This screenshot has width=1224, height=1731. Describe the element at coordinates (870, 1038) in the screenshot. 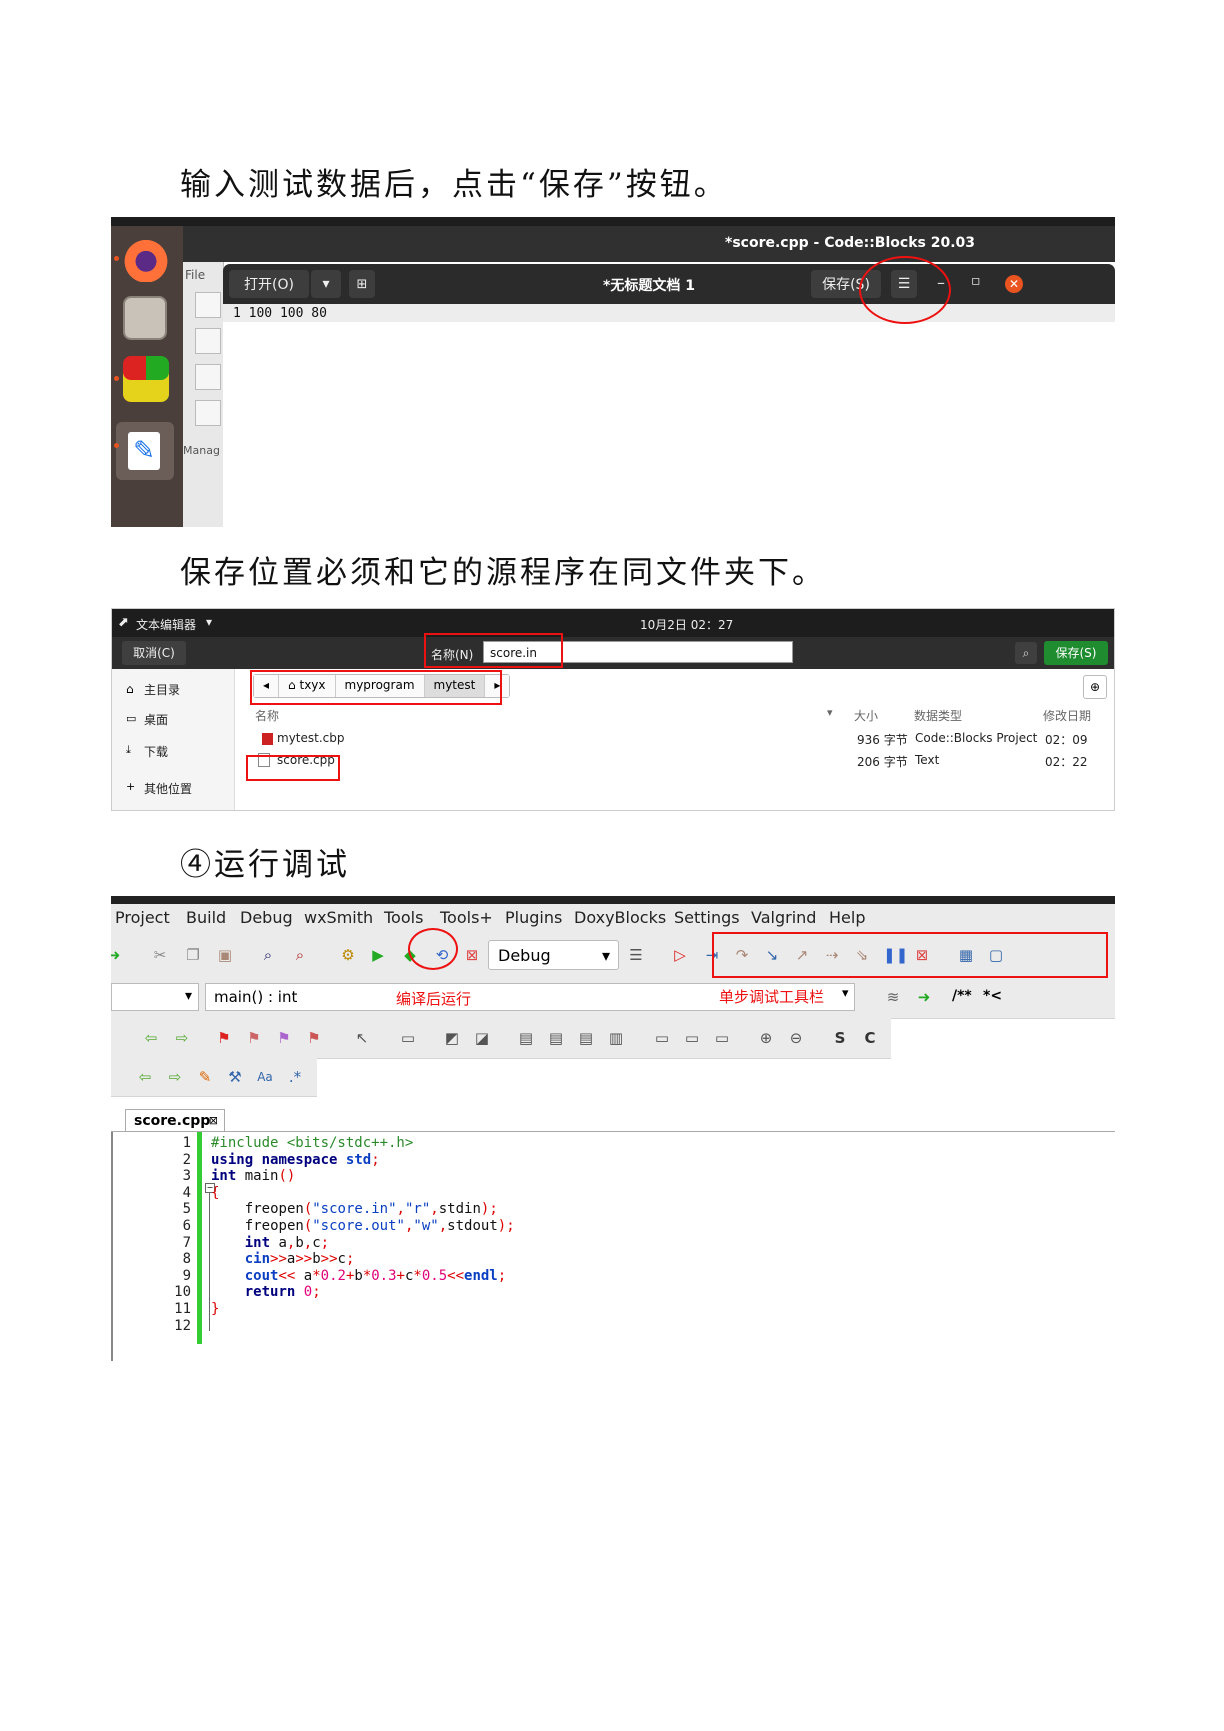

I see `c-icon: C` at that location.